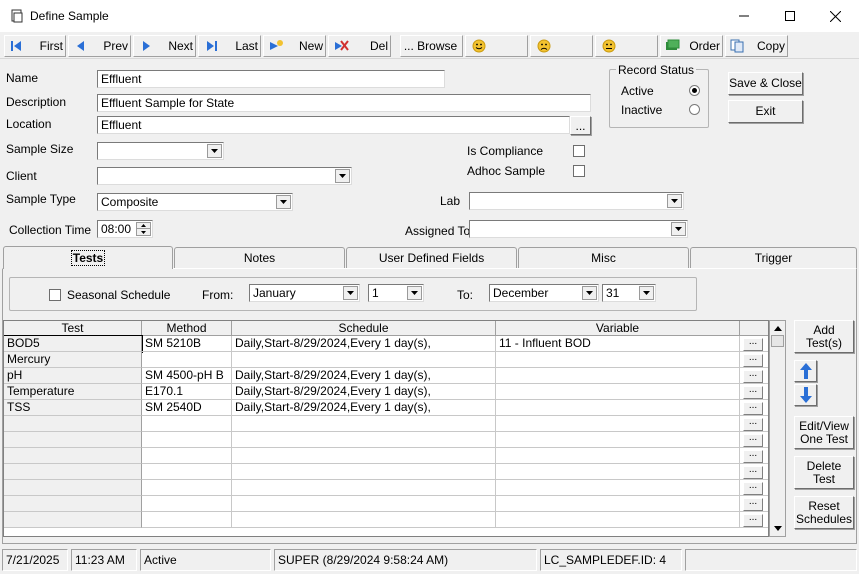 The image size is (859, 574). Describe the element at coordinates (143, 232) in the screenshot. I see `spin-down-icon` at that location.